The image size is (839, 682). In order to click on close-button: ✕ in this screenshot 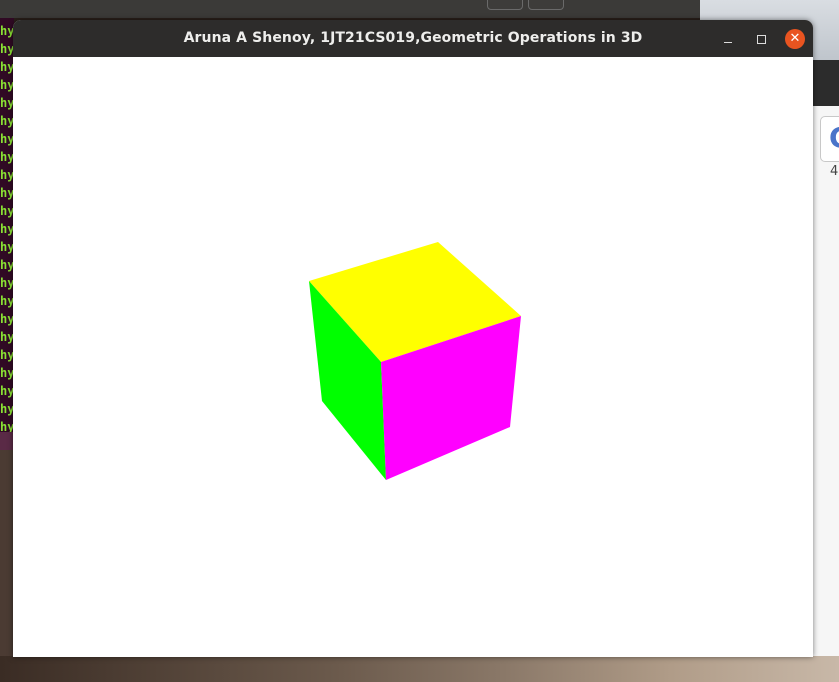, I will do `click(795, 39)`.